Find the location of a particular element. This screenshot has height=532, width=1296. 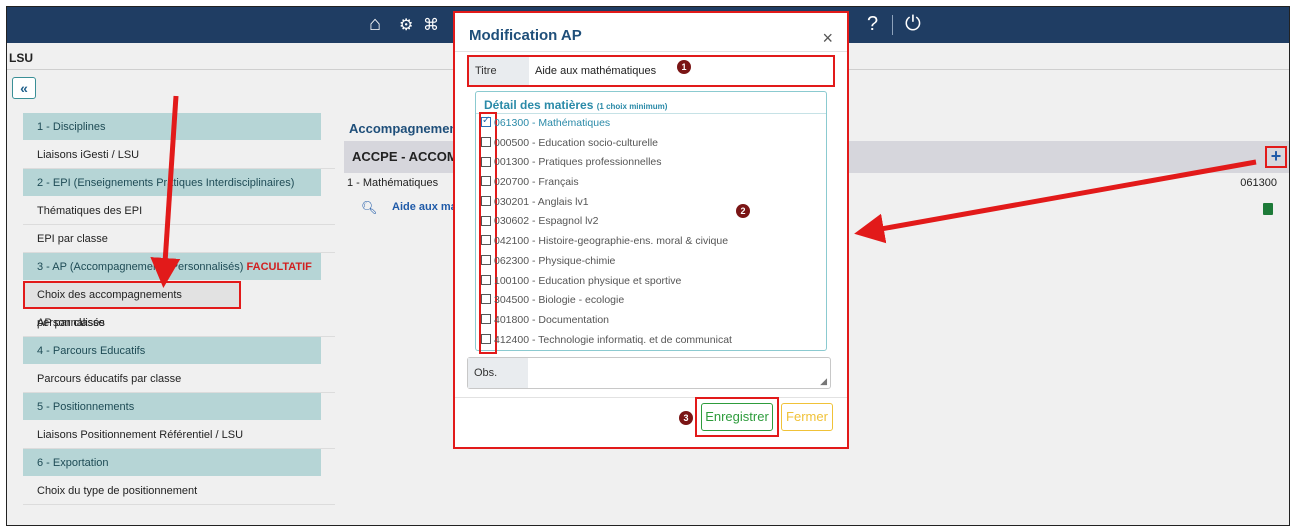

obs-field: Obs. ◢ is located at coordinates (649, 373).